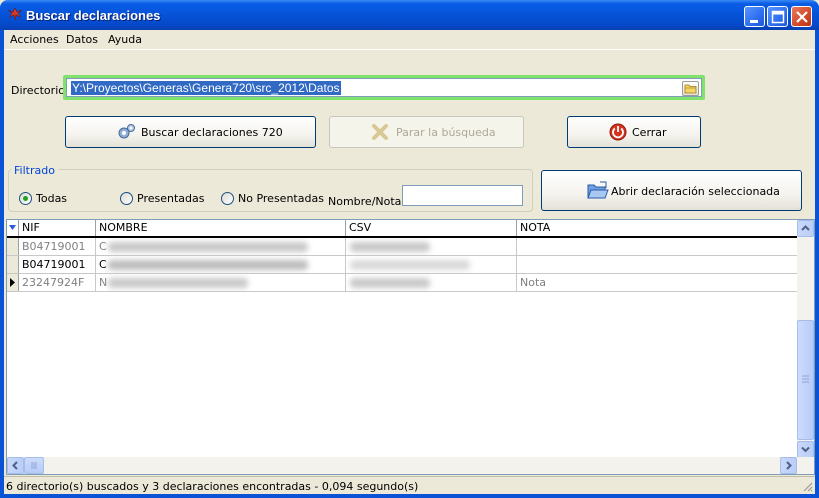 Image resolution: width=819 pixels, height=498 pixels. I want to click on chevron-up-icon, so click(805, 228).